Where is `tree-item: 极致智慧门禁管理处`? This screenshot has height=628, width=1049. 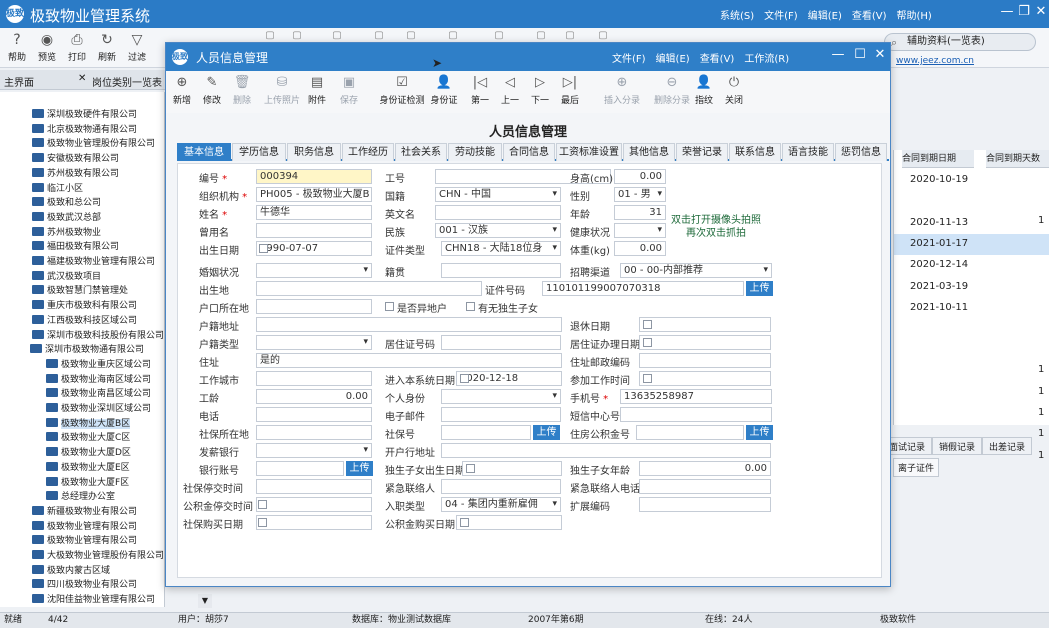
tree-item: 极致智慧门禁管理处 is located at coordinates (80, 291).